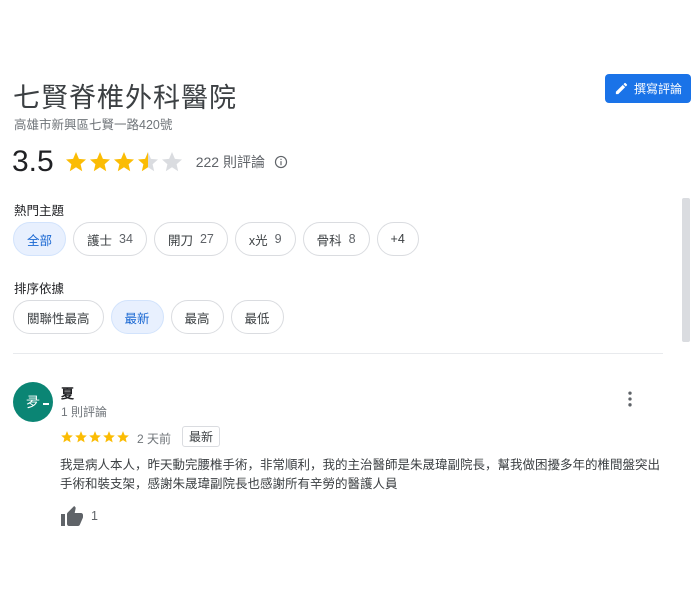  I want to click on thumbs-up-icon, so click(72, 516).